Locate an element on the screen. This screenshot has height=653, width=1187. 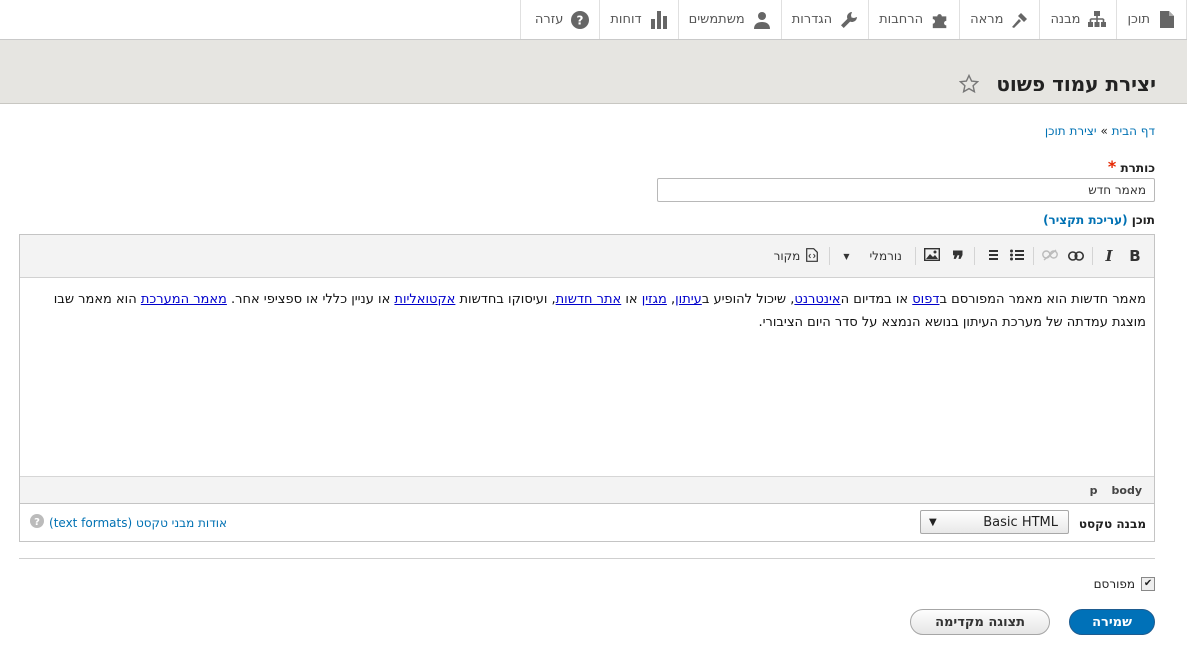
content-link: דפוס is located at coordinates (925, 299).